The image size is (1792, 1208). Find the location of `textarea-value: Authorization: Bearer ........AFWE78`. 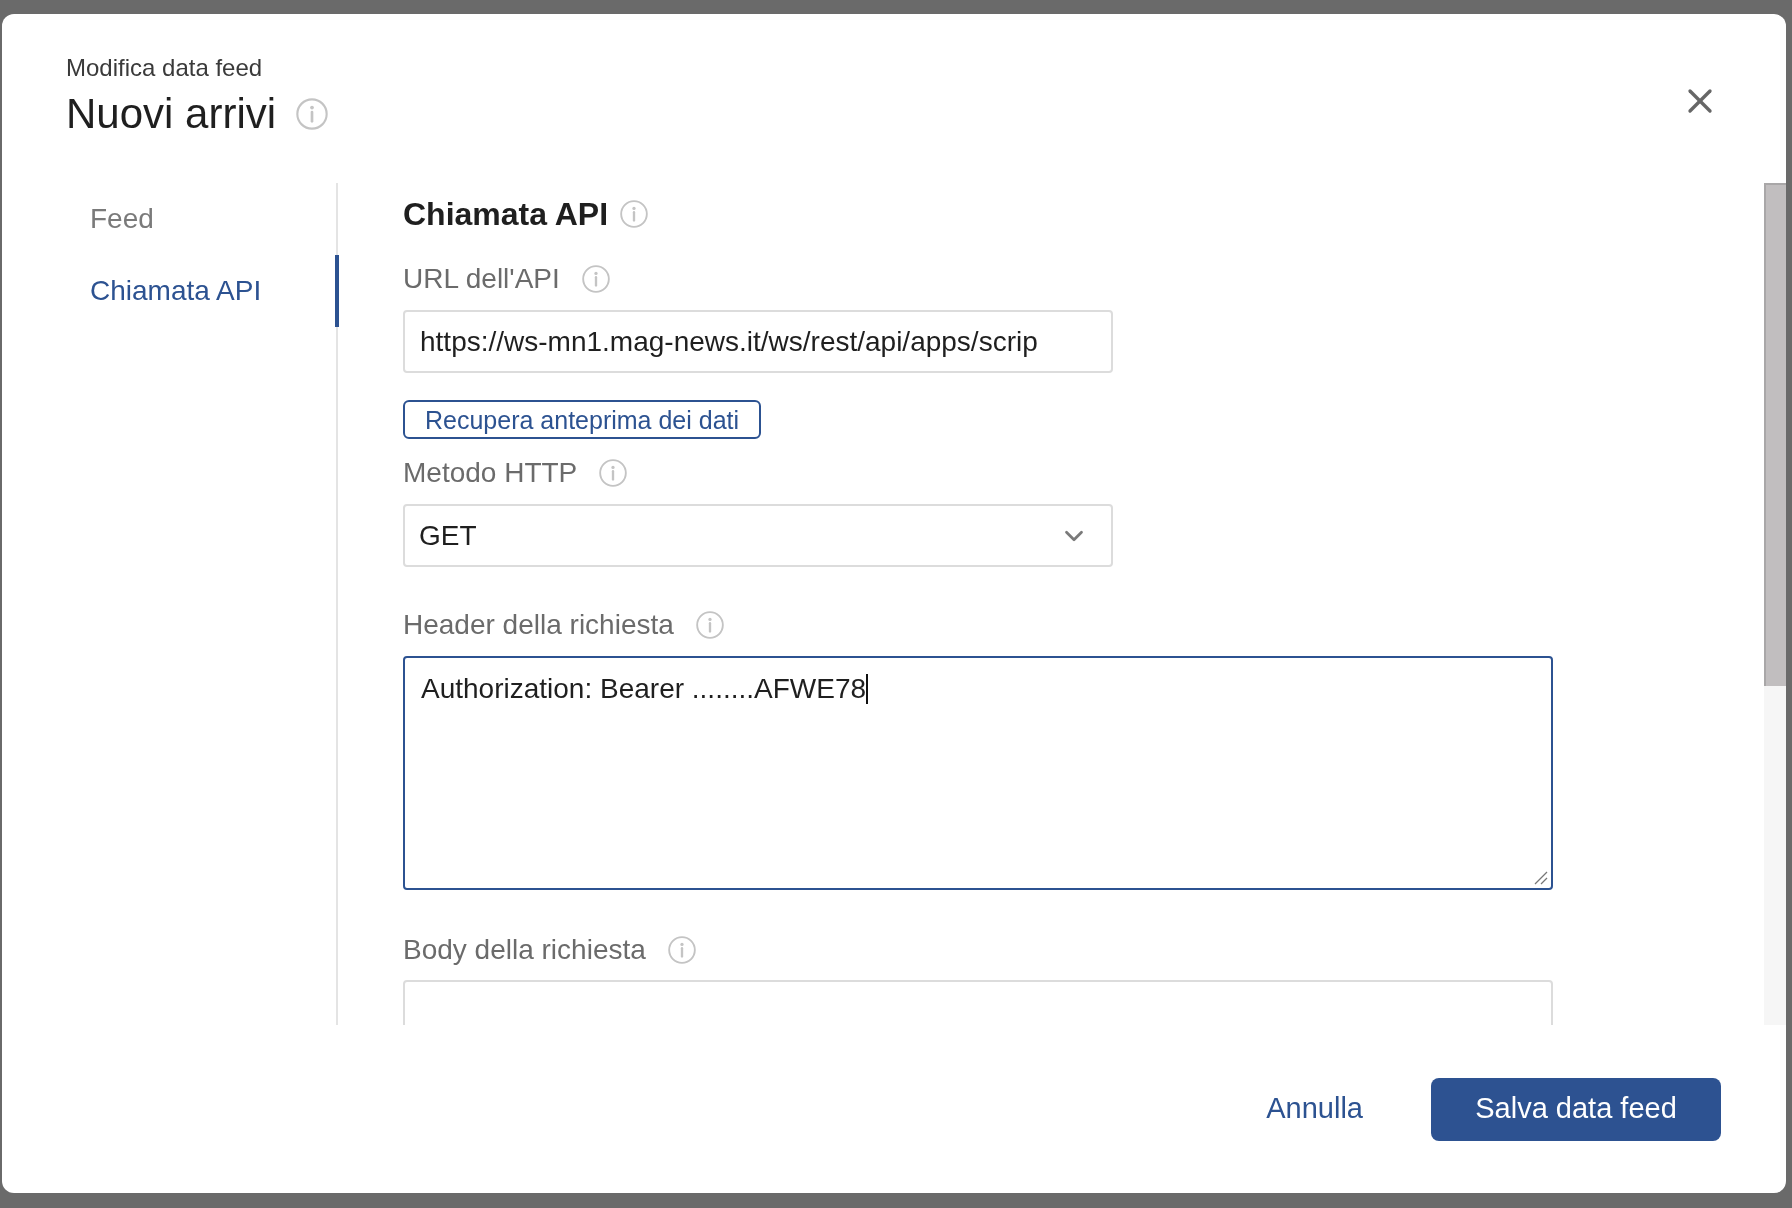

textarea-value: Authorization: Bearer ........AFWE78 is located at coordinates (644, 689).